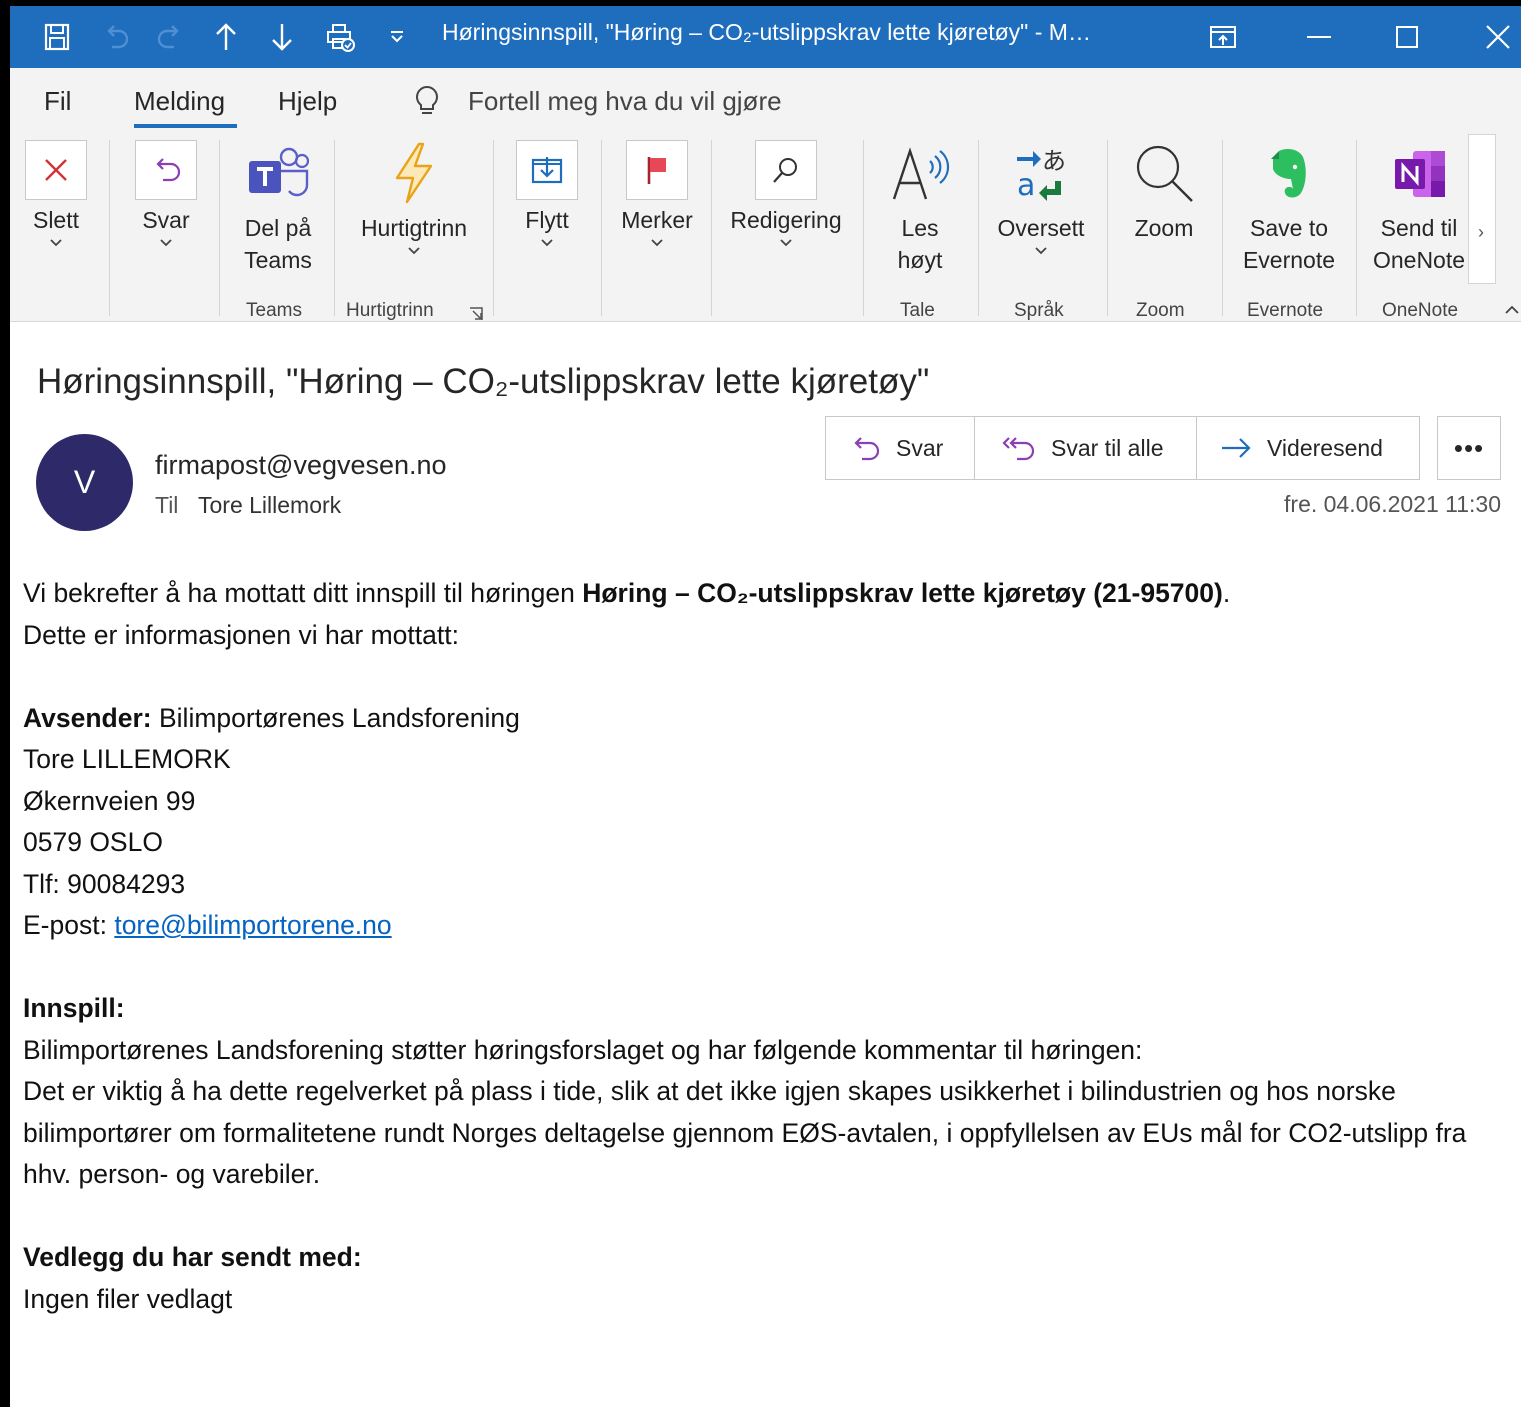 Image resolution: width=1521 pixels, height=1407 pixels. What do you see at coordinates (1512, 310) in the screenshot?
I see `chevron-up-icon` at bounding box center [1512, 310].